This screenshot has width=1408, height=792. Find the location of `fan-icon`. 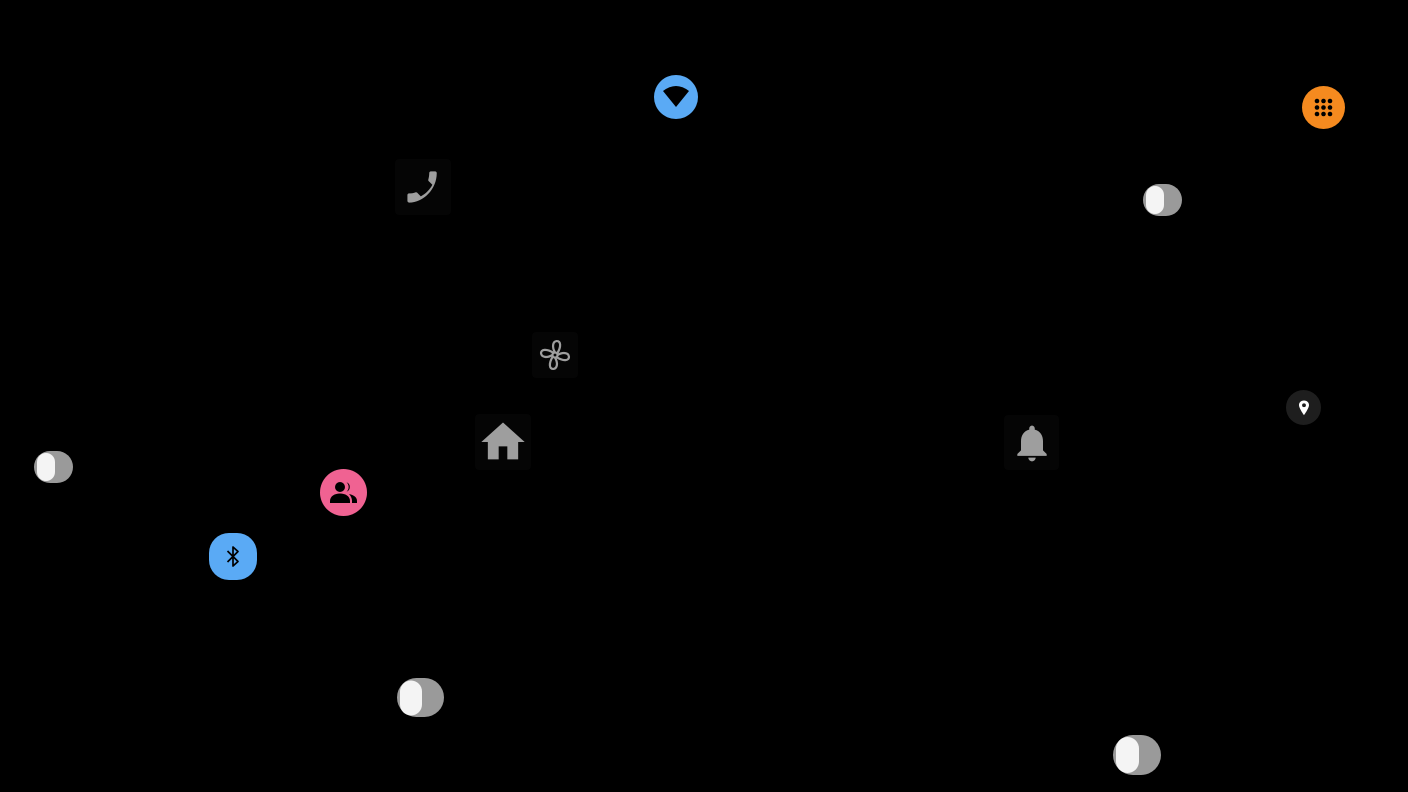

fan-icon is located at coordinates (555, 355).